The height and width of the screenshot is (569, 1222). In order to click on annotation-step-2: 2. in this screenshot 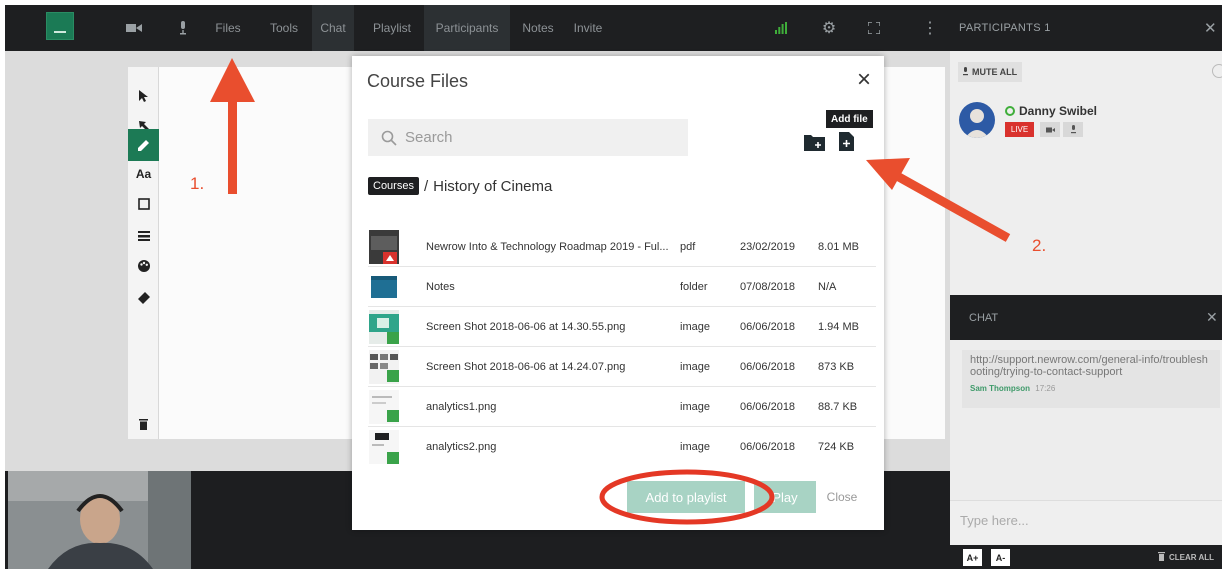, I will do `click(1039, 245)`.